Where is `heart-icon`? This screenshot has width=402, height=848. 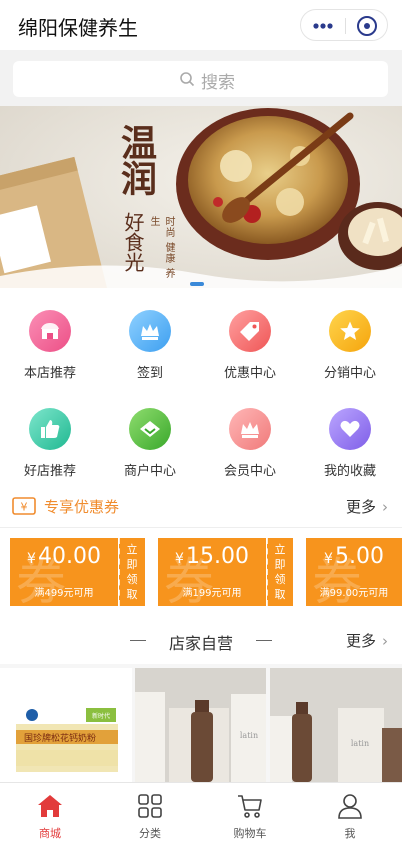
heart-icon is located at coordinates (350, 429).